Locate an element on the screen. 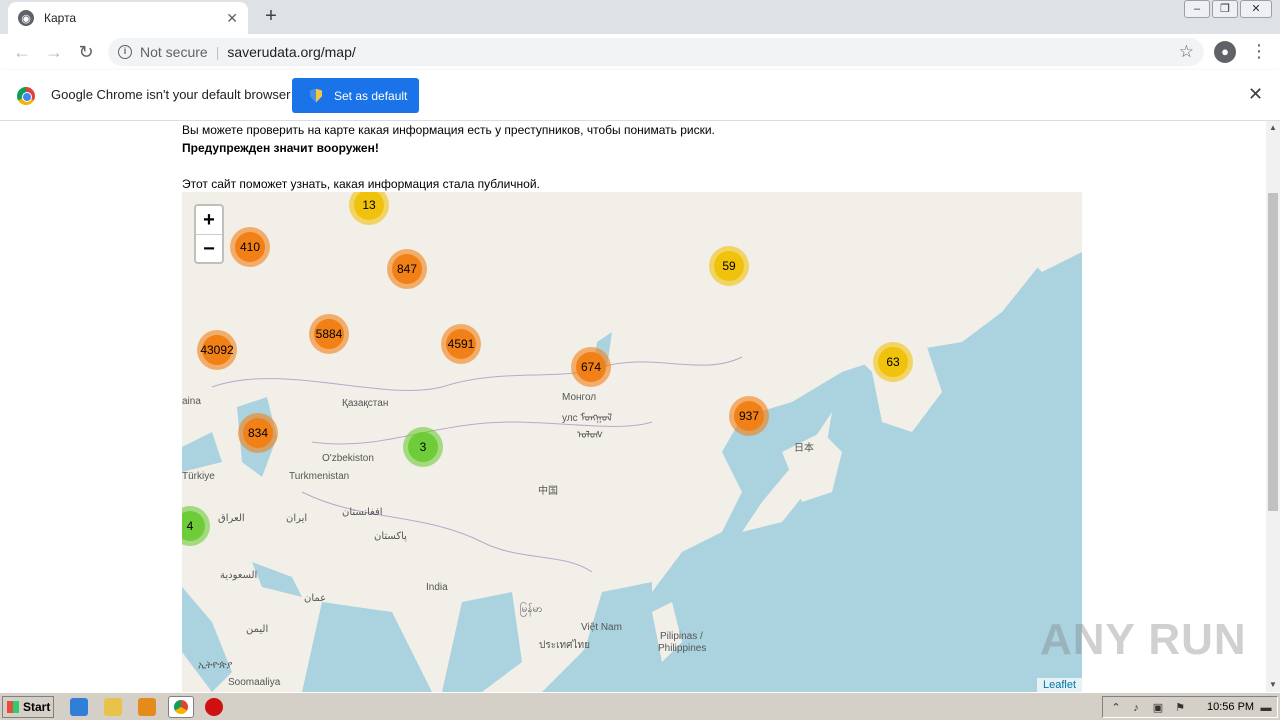 Image resolution: width=1280 pixels, height=720 pixels. folder-icon is located at coordinates (113, 707).